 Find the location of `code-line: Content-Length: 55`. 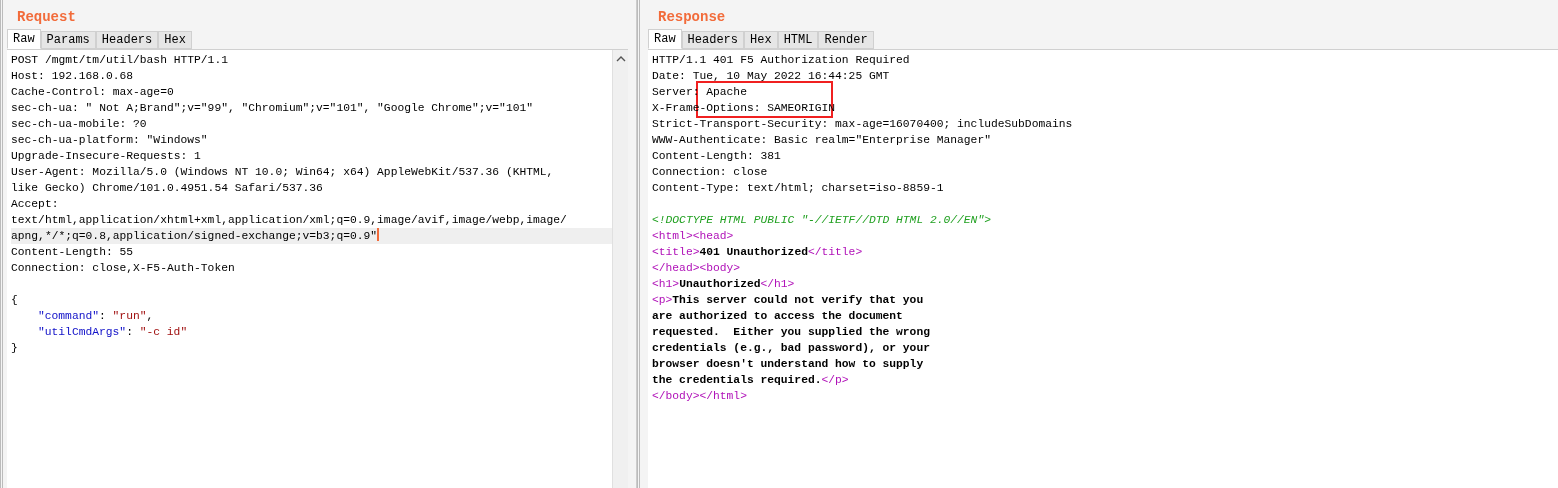

code-line: Content-Length: 55 is located at coordinates (73, 252).